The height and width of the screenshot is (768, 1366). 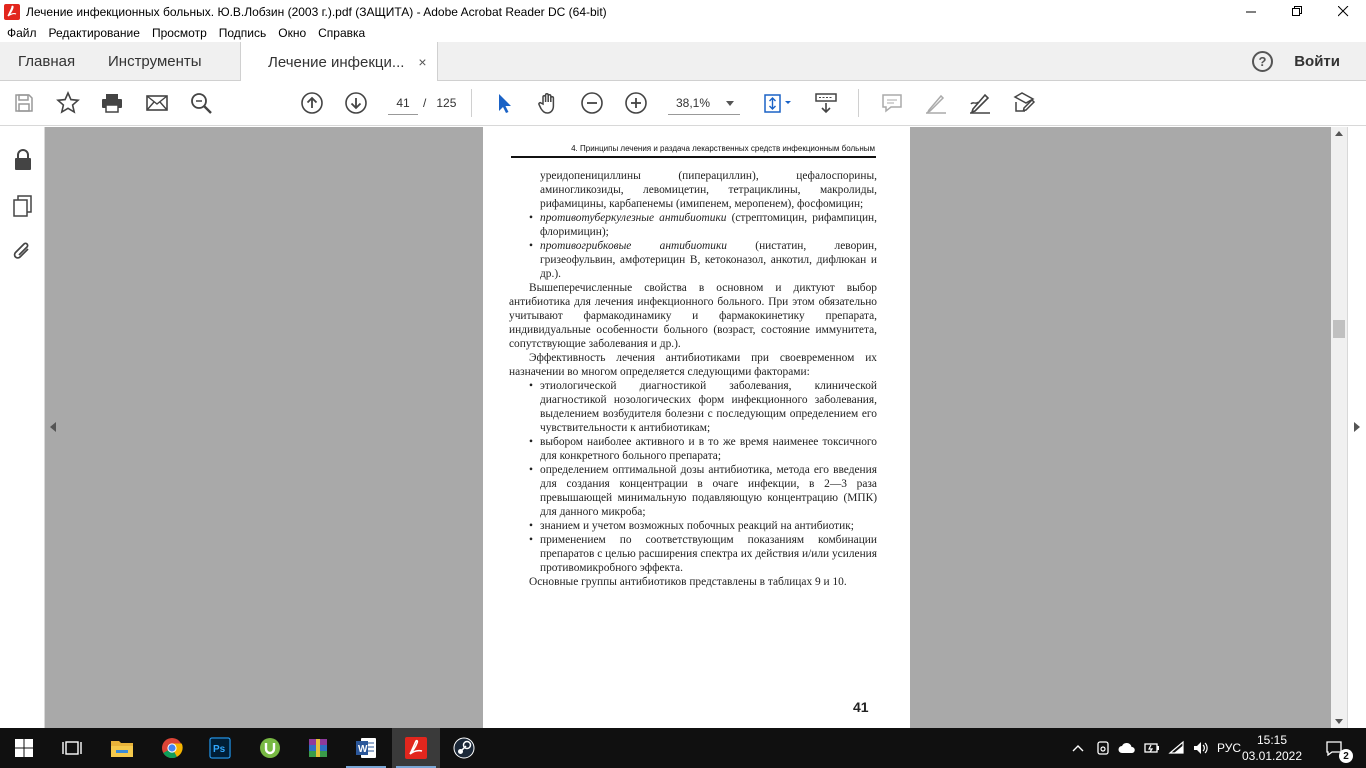 I want to click on envelope-icon, so click(x=157, y=103).